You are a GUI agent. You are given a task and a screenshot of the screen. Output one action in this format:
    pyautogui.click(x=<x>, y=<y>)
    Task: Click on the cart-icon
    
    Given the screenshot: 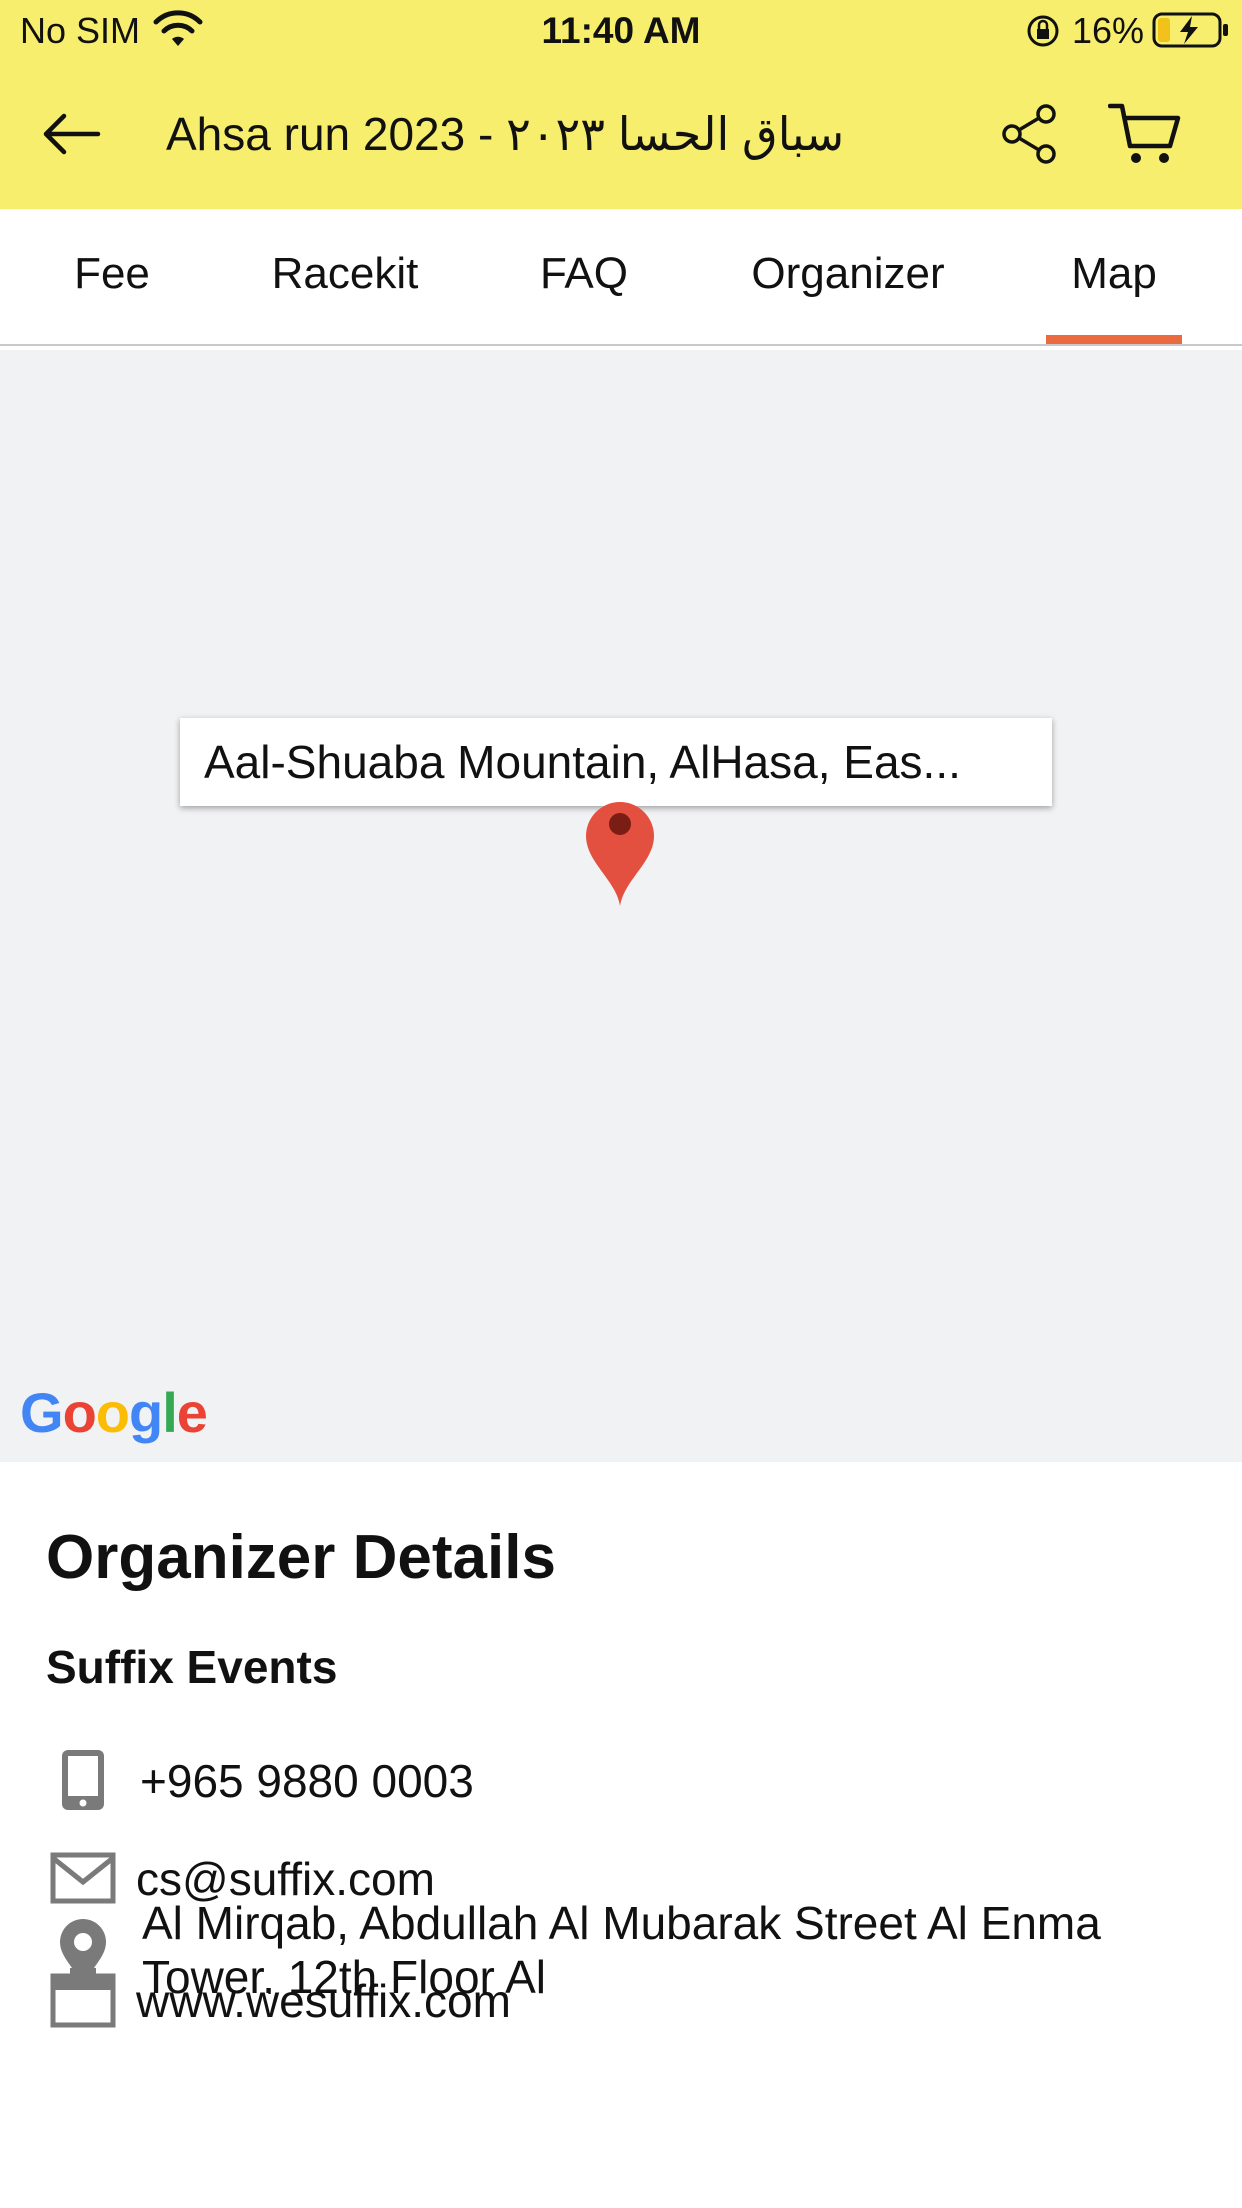 What is the action you would take?
    pyautogui.click(x=1145, y=134)
    